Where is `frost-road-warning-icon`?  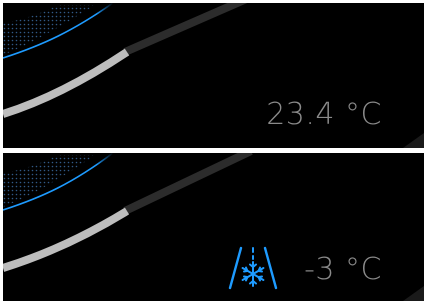
frost-road-warning-icon is located at coordinates (253, 268).